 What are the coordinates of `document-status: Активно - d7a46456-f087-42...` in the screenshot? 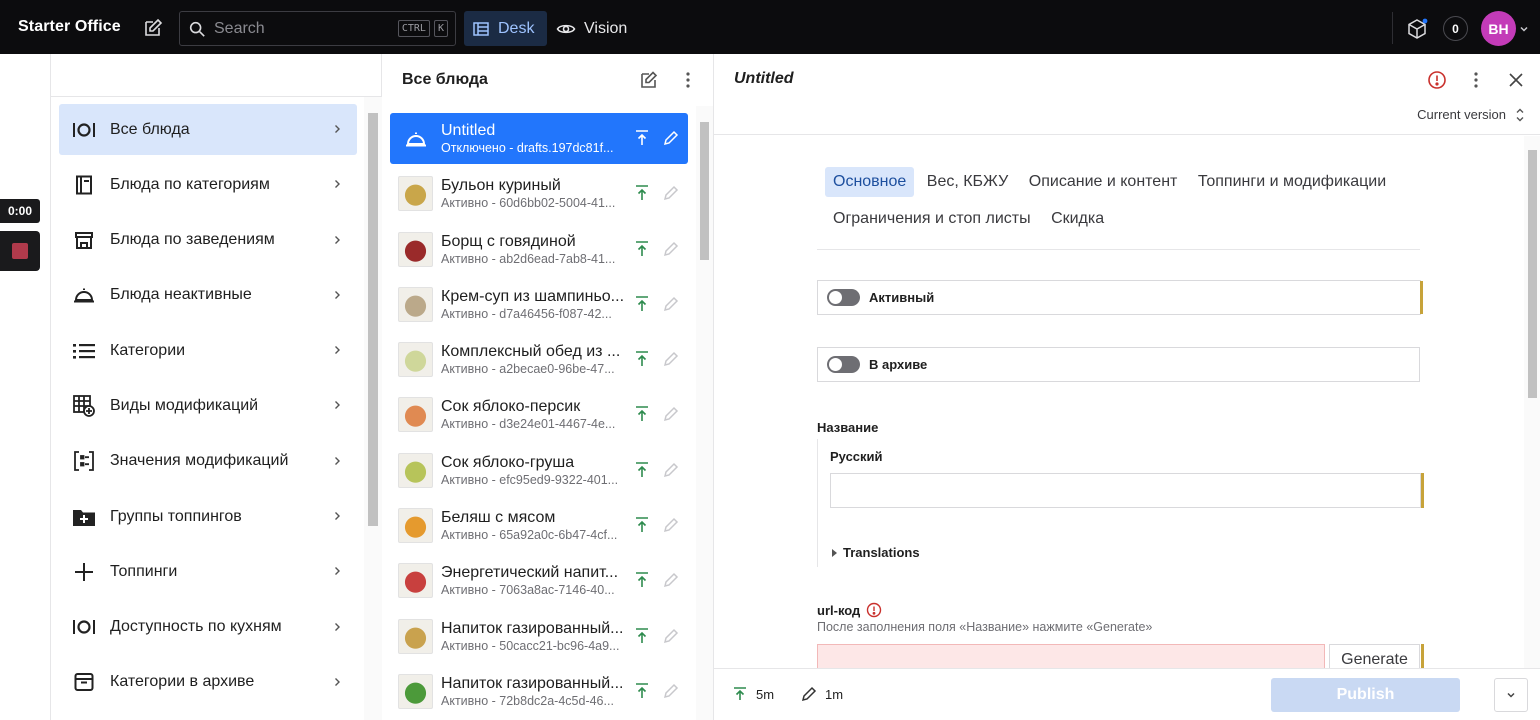 It's located at (526, 313).